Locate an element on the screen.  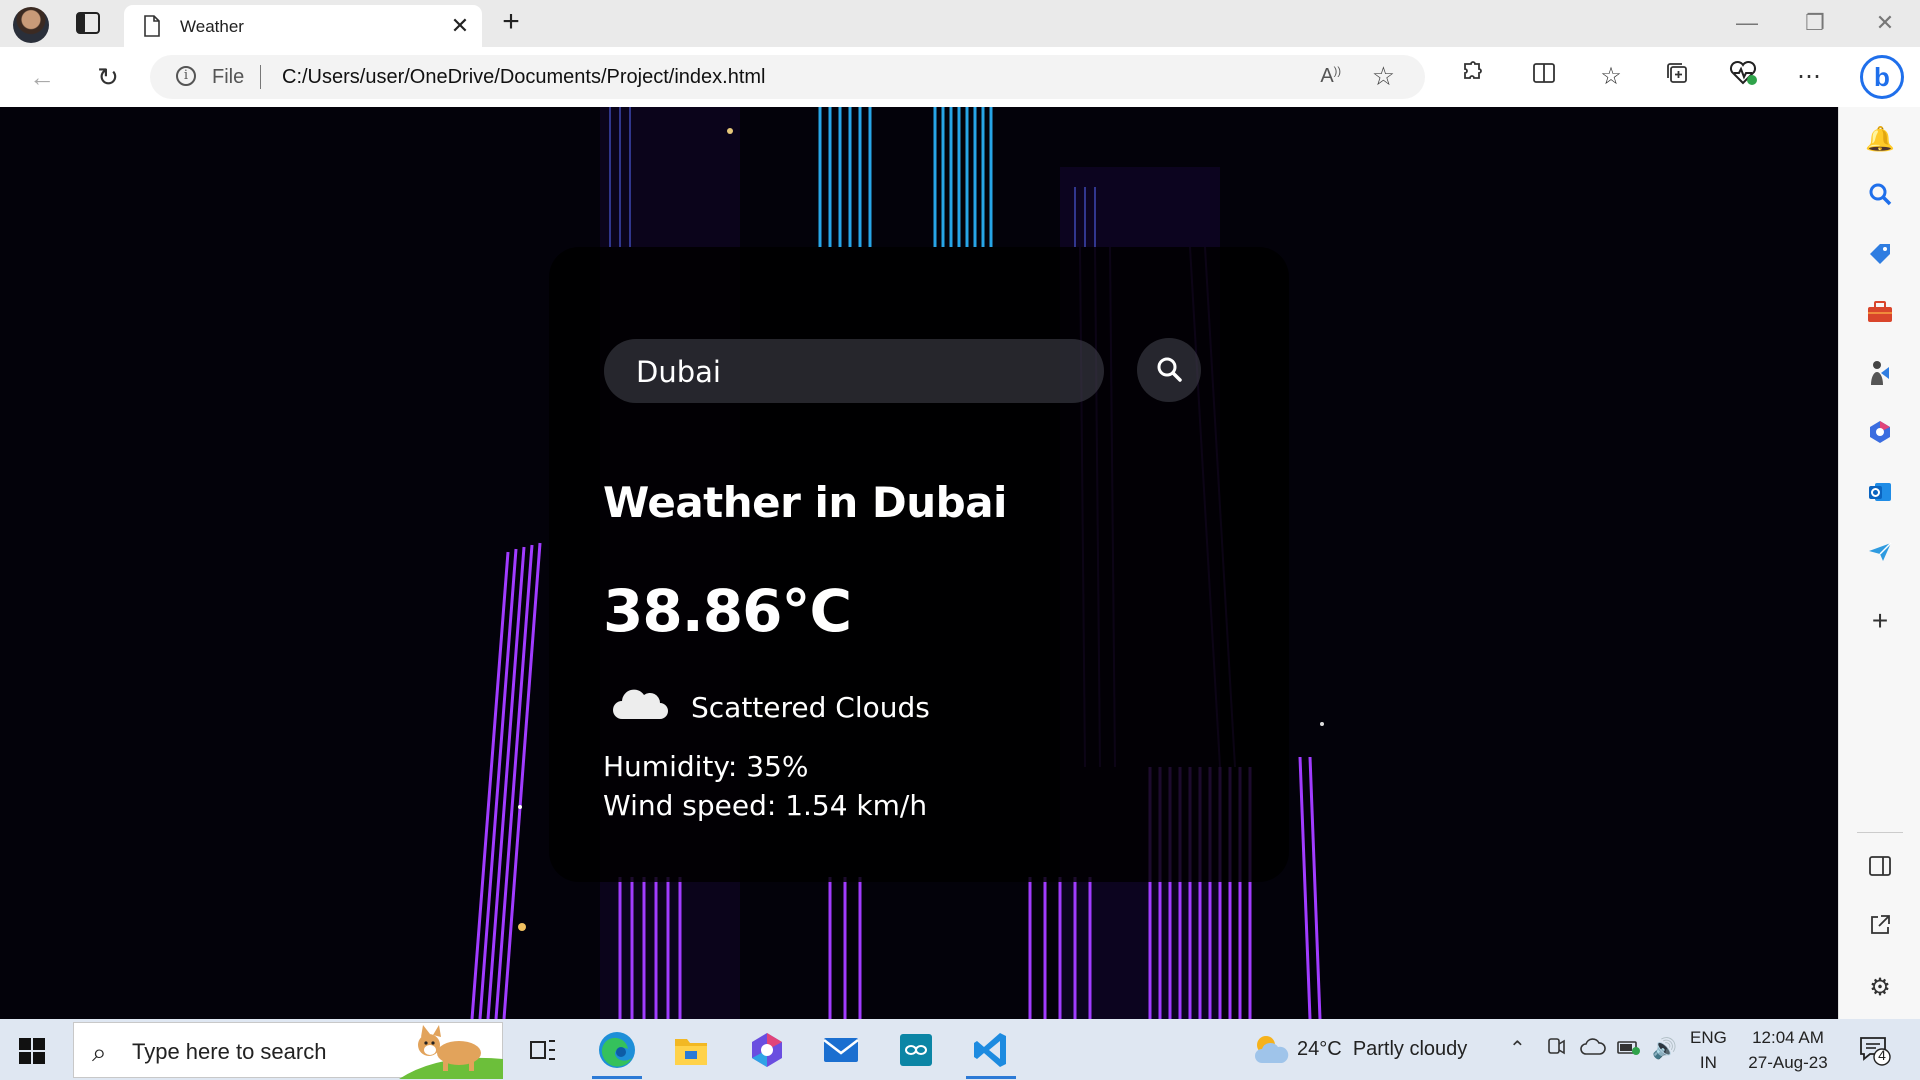
restore-icon: ❐ is located at coordinates (1815, 23).